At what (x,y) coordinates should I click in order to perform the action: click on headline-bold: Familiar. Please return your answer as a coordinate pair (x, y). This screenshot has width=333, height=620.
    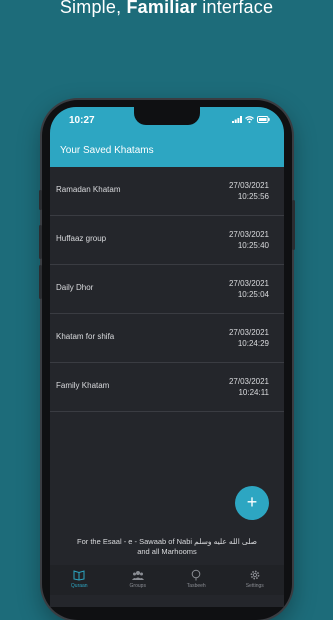
    Looking at the image, I should click on (162, 8).